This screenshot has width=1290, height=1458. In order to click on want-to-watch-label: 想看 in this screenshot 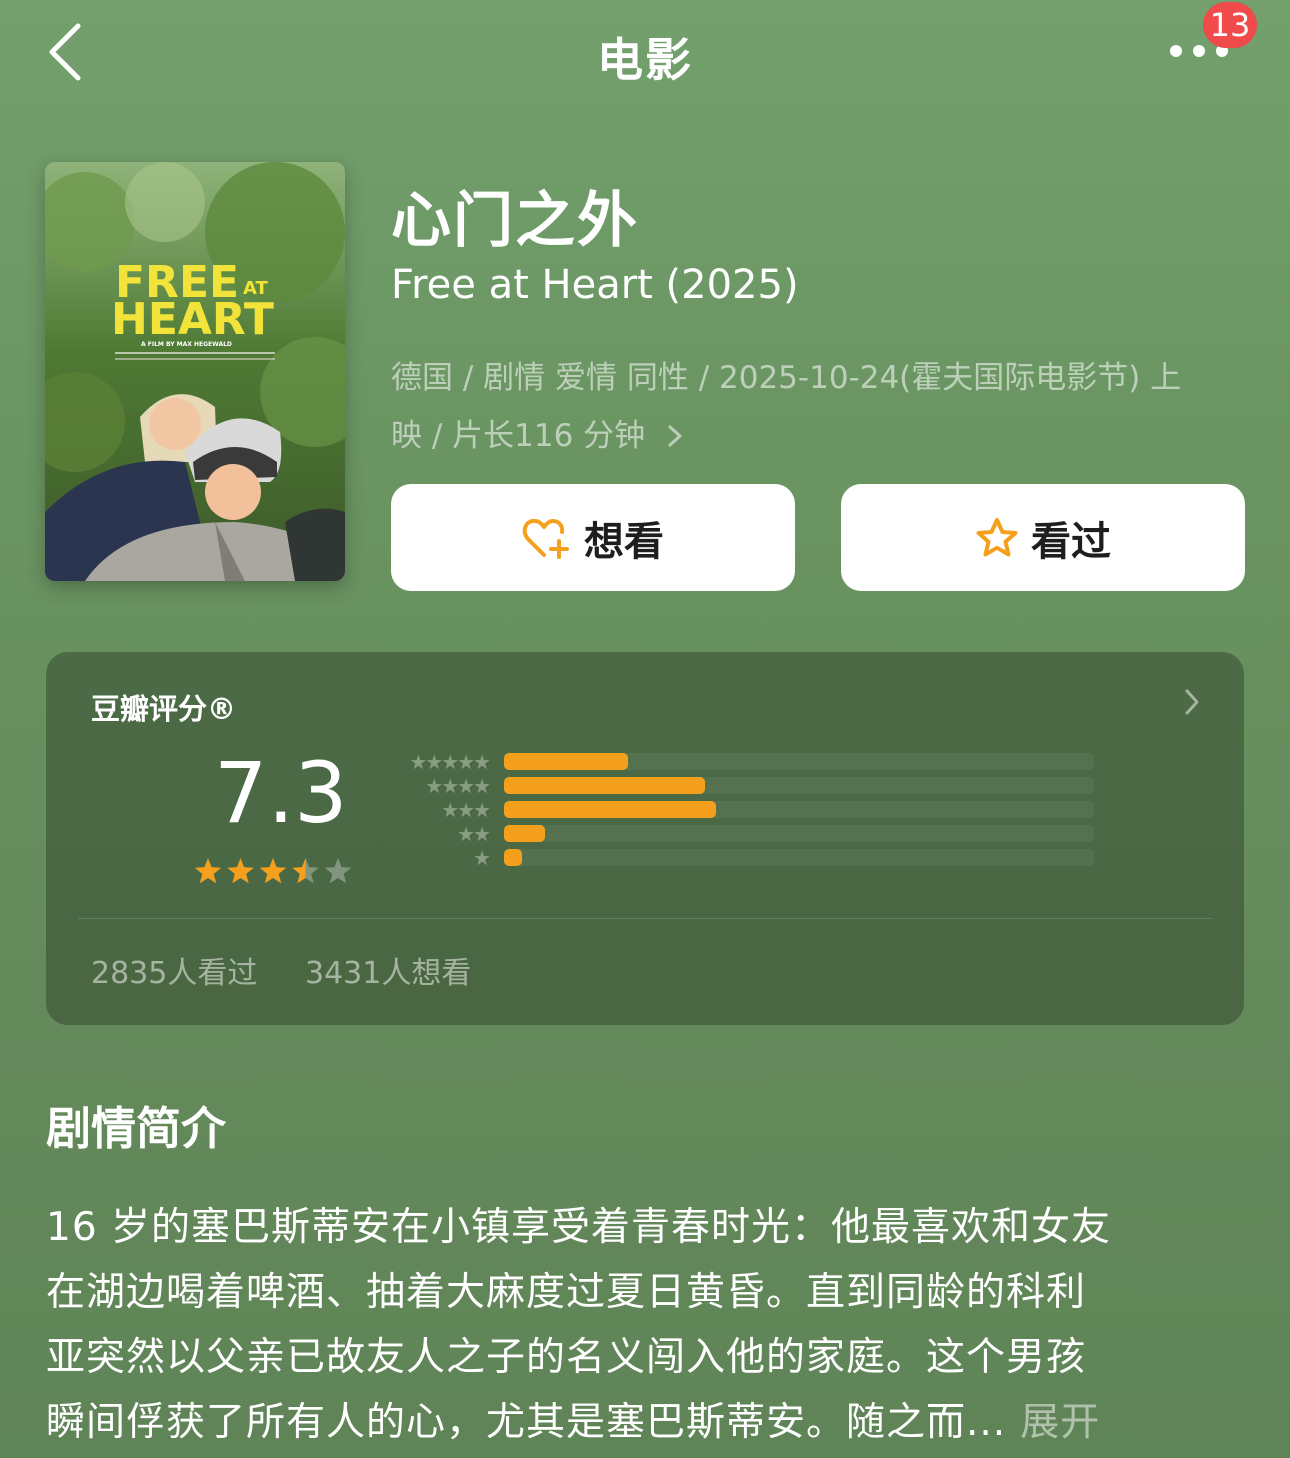, I will do `click(624, 541)`.